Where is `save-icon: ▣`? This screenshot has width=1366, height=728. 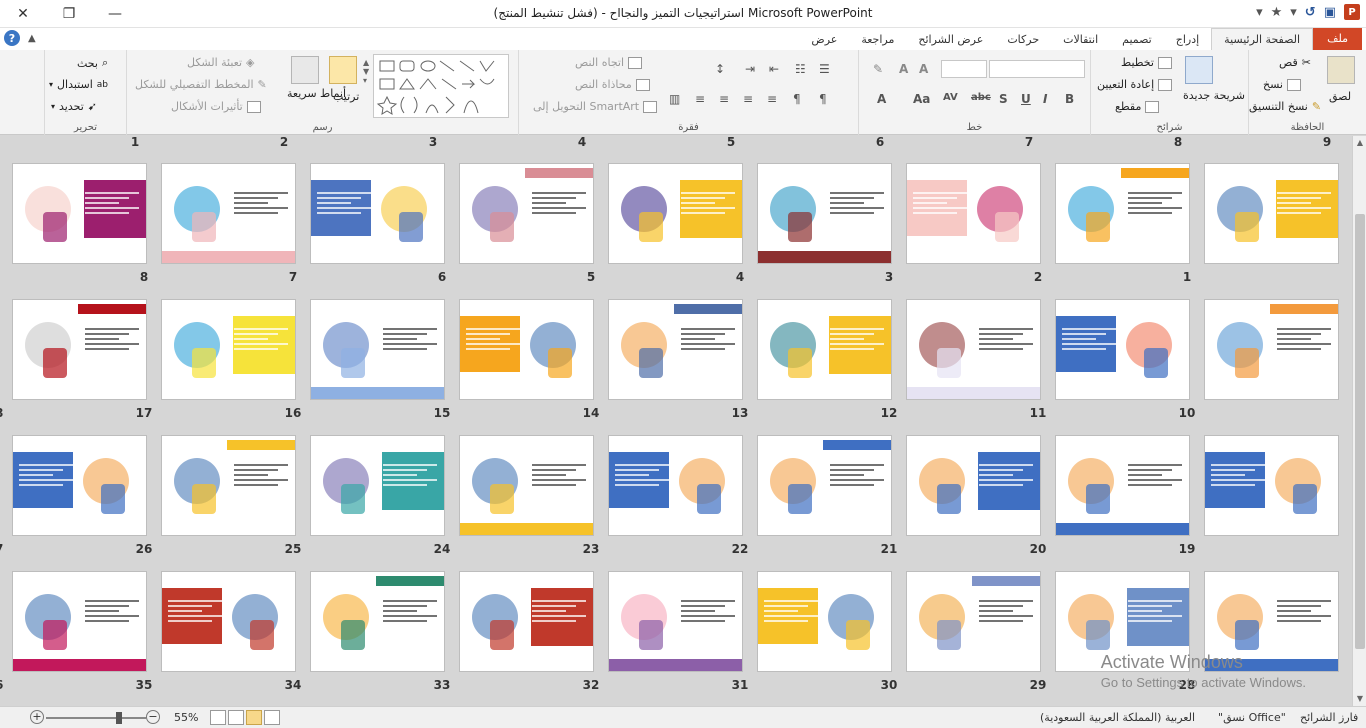
save-icon: ▣ is located at coordinates (1330, 12).